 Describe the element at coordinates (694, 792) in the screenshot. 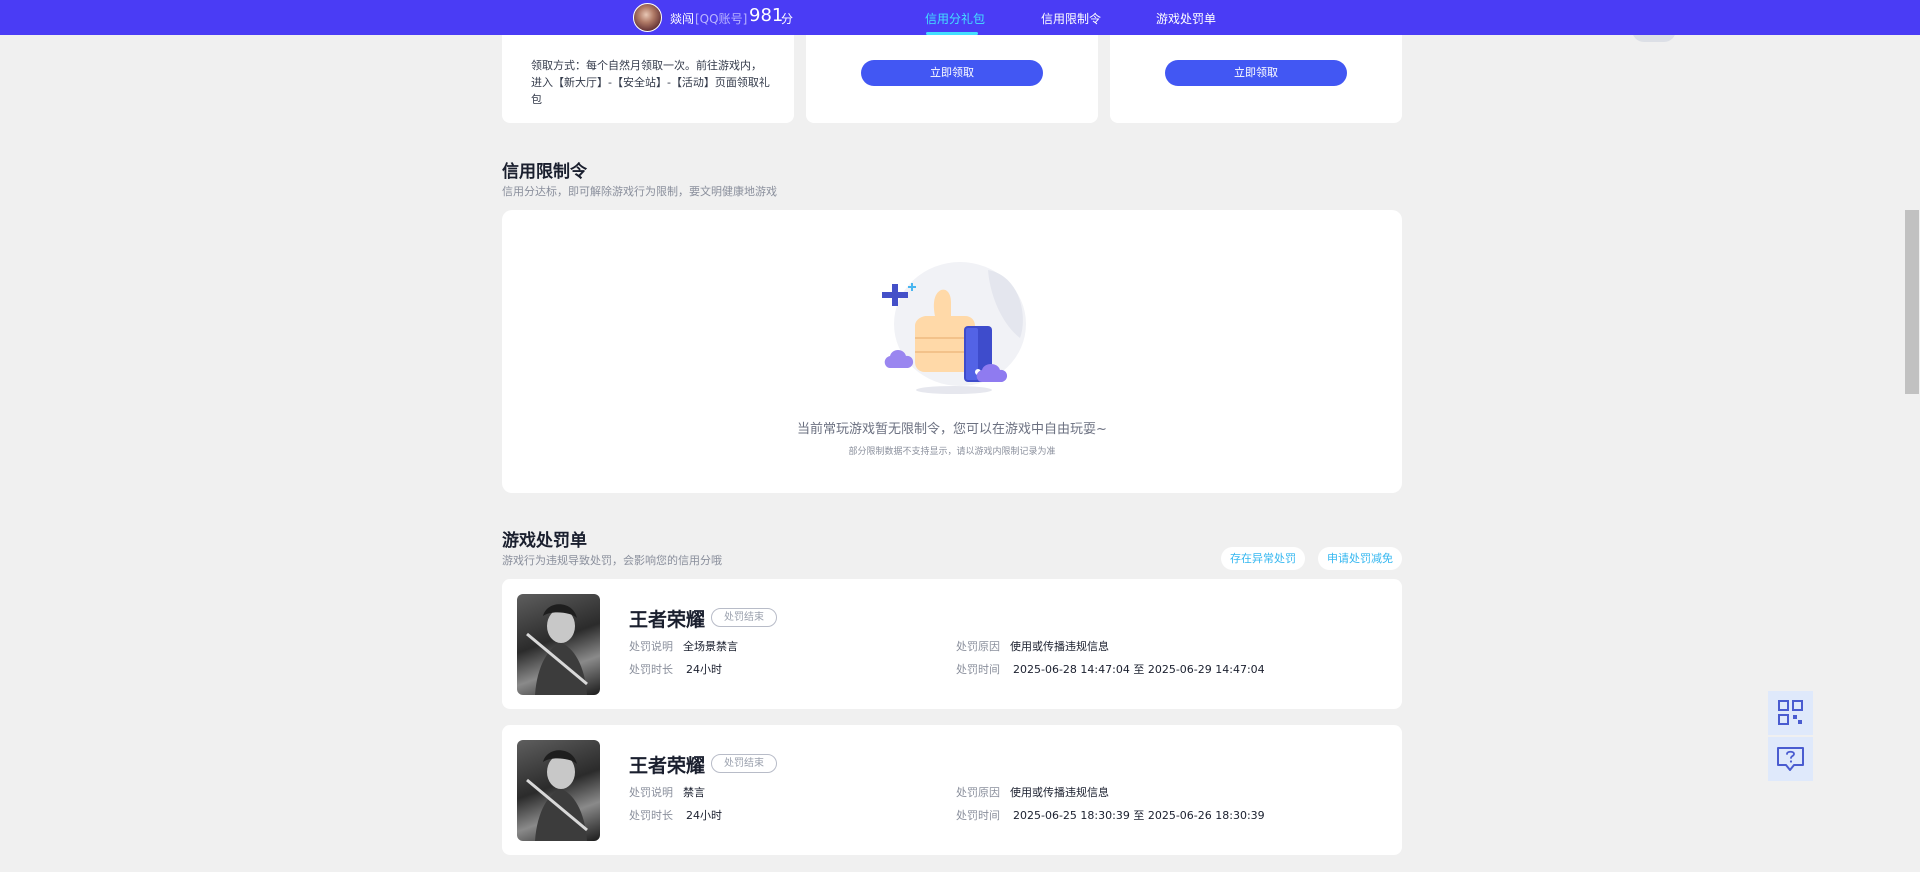

I see `punishment-desc-value: 禁言` at that location.